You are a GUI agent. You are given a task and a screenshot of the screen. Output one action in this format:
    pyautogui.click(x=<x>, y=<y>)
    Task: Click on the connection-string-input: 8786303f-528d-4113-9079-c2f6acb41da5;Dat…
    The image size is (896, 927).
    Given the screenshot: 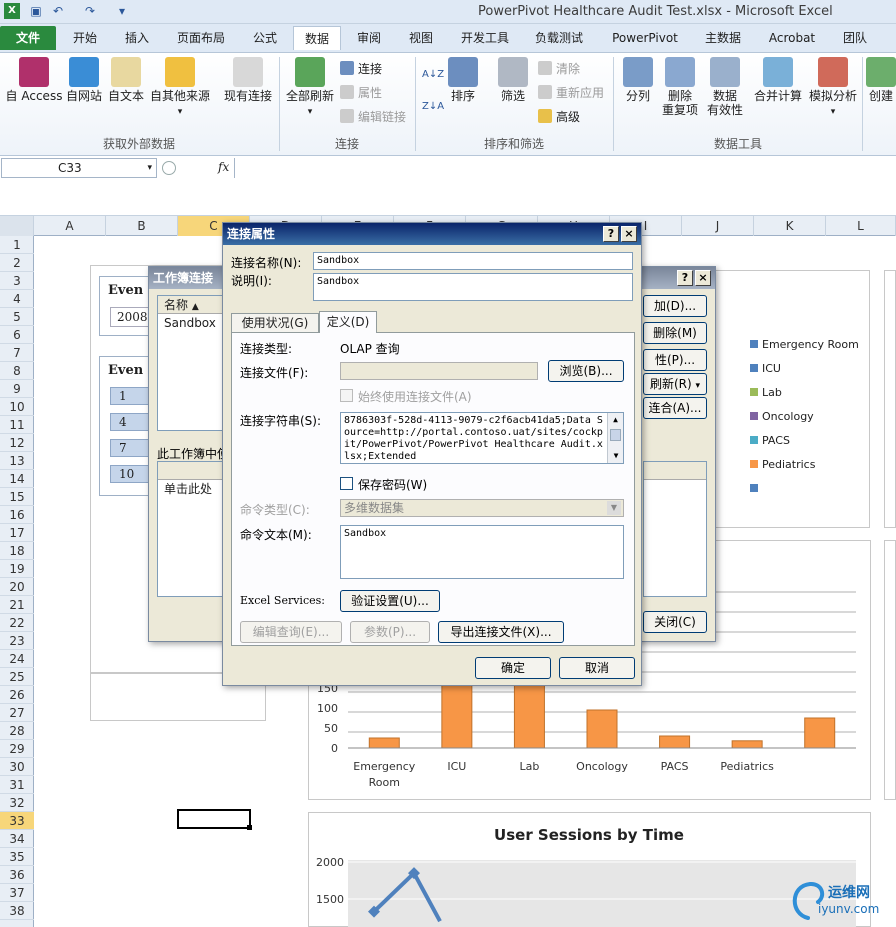 What is the action you would take?
    pyautogui.click(x=482, y=438)
    